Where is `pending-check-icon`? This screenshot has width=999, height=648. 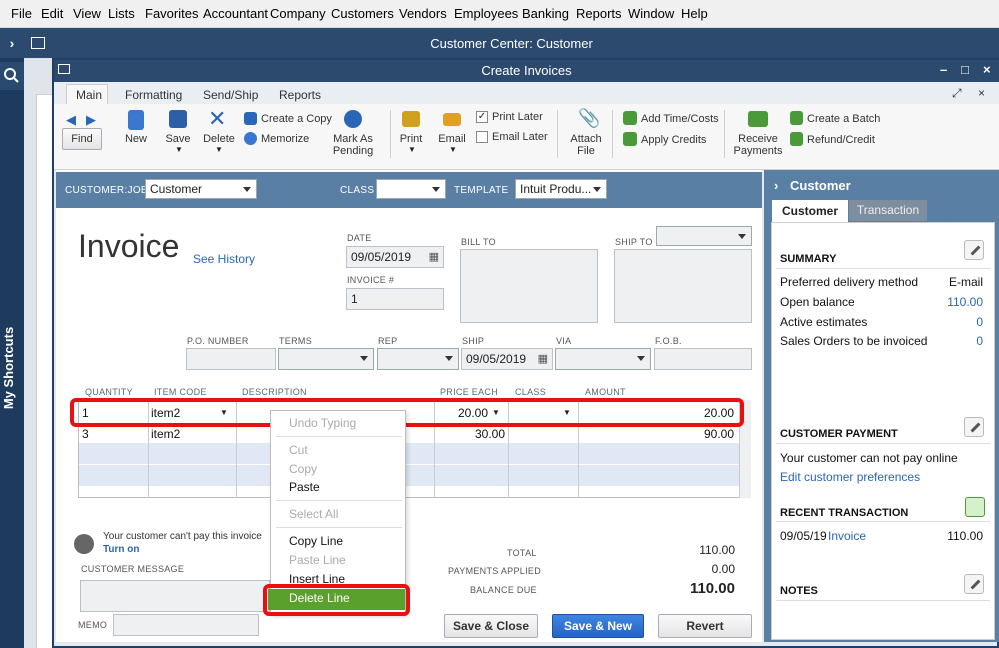
pending-check-icon is located at coordinates (353, 119).